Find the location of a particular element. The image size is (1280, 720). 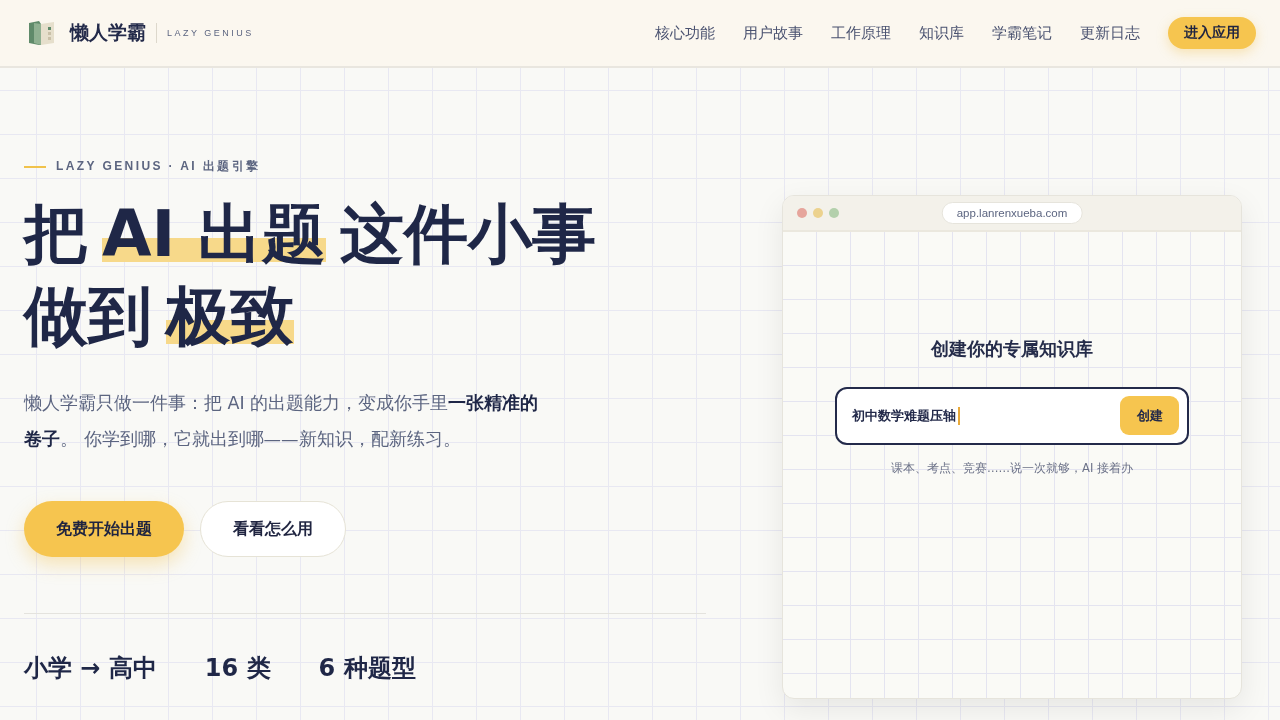

stat-value: 6 种题型 is located at coordinates (367, 668).